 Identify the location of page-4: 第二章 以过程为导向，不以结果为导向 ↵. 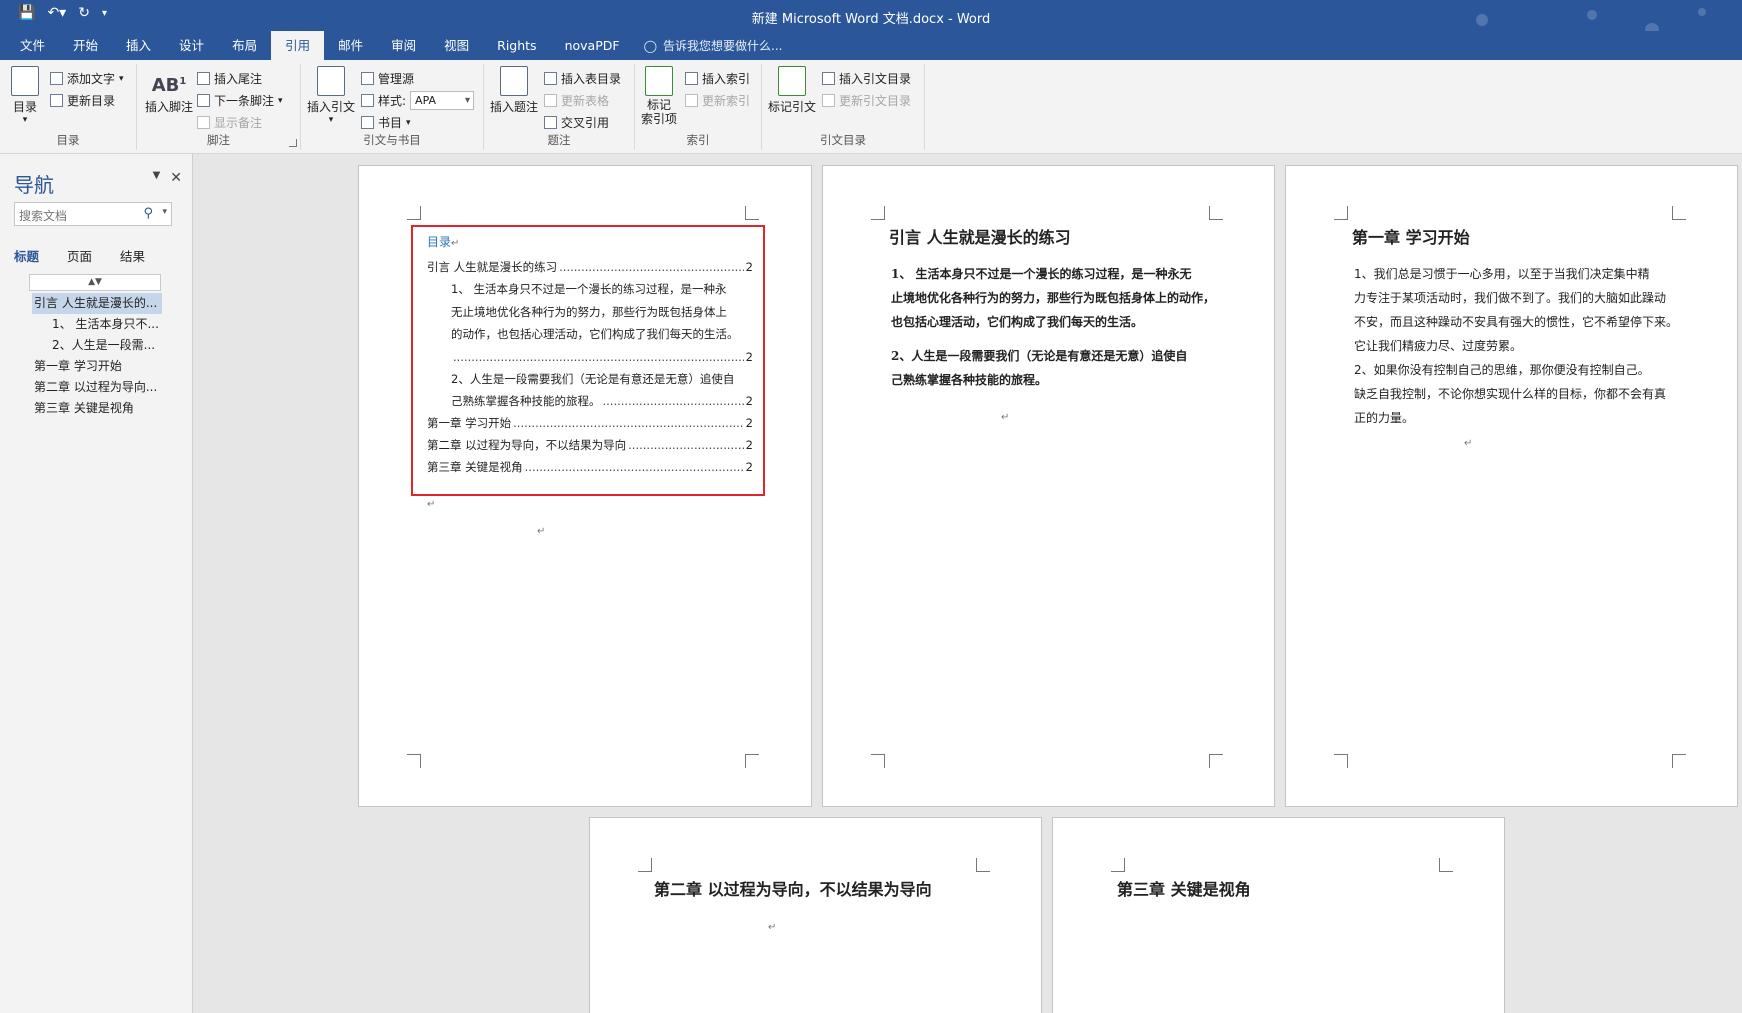
(815, 915).